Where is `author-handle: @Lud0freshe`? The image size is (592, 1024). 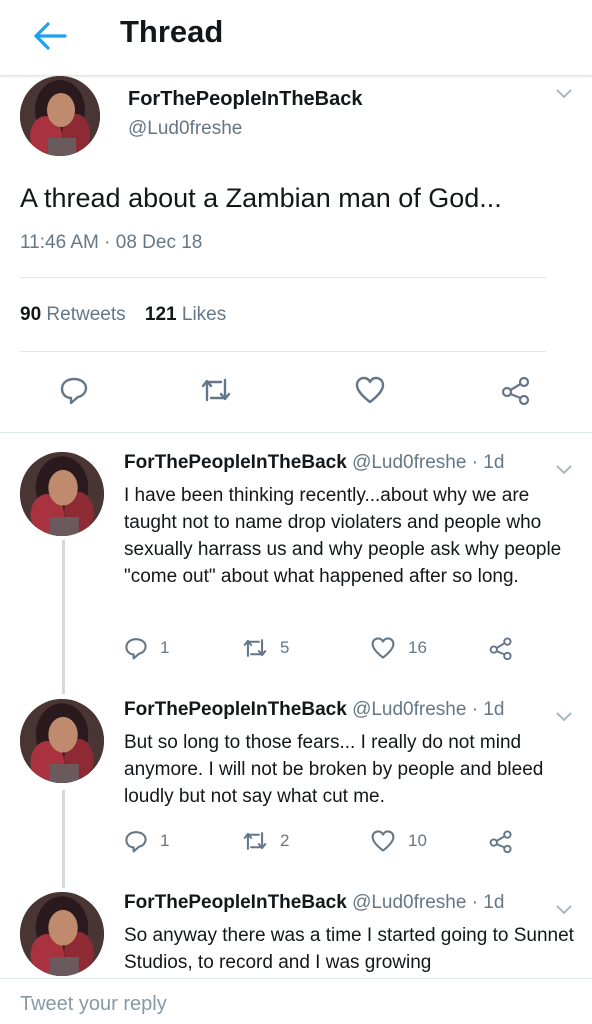 author-handle: @Lud0freshe is located at coordinates (185, 129).